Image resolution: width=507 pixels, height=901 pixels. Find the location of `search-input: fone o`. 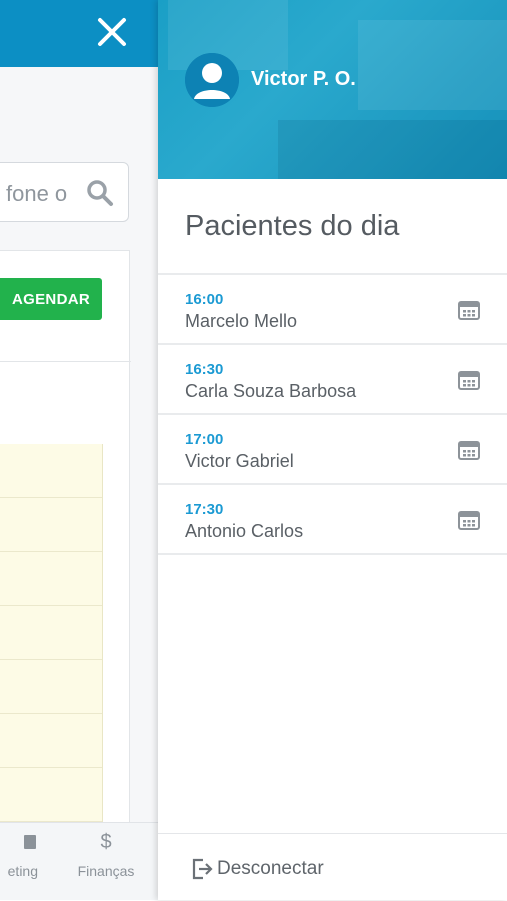

search-input: fone o is located at coordinates (64, 192).